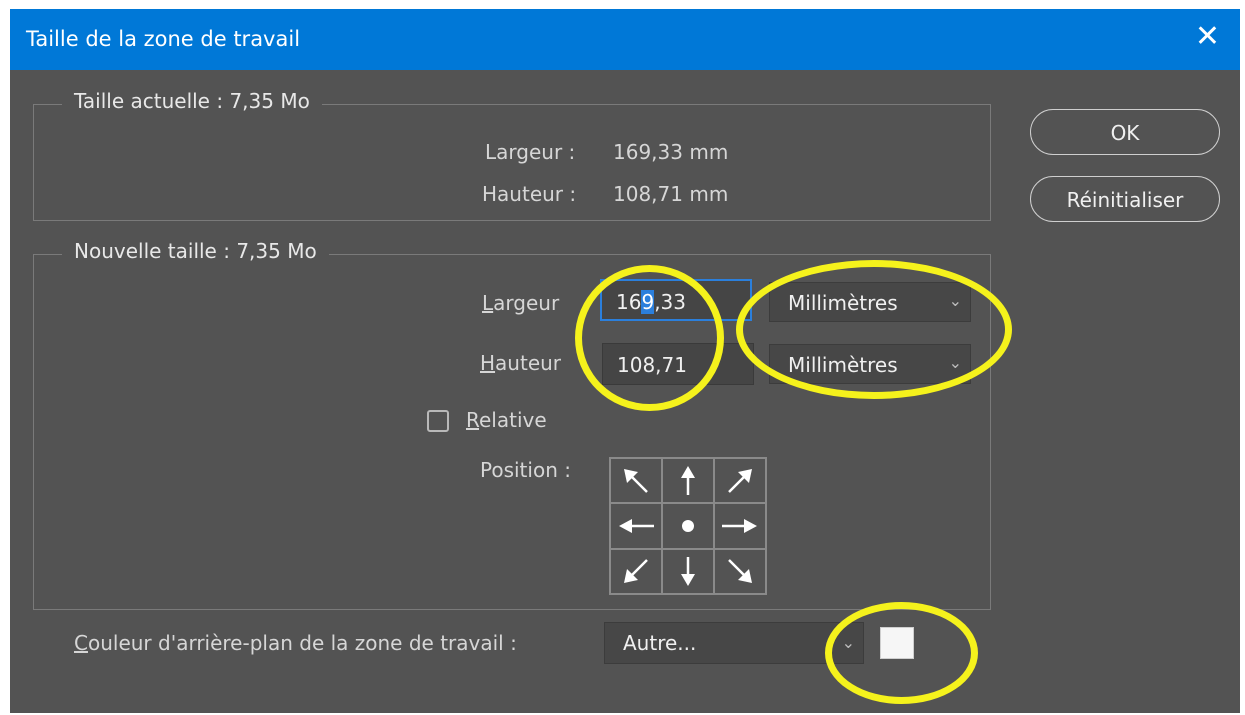  What do you see at coordinates (629, 302) in the screenshot?
I see `width-value-pre: 16` at bounding box center [629, 302].